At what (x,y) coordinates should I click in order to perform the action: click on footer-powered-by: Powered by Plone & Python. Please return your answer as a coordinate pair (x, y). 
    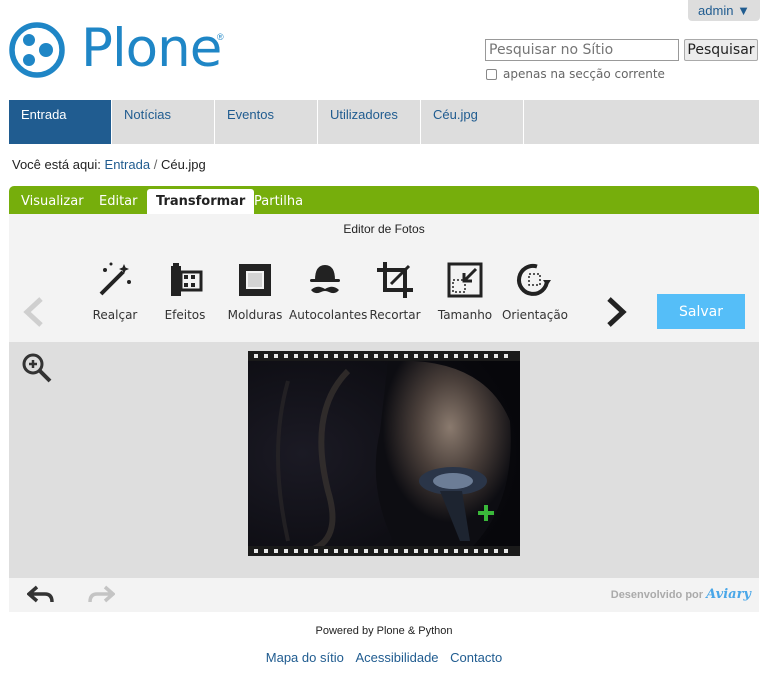
    Looking at the image, I should click on (384, 631).